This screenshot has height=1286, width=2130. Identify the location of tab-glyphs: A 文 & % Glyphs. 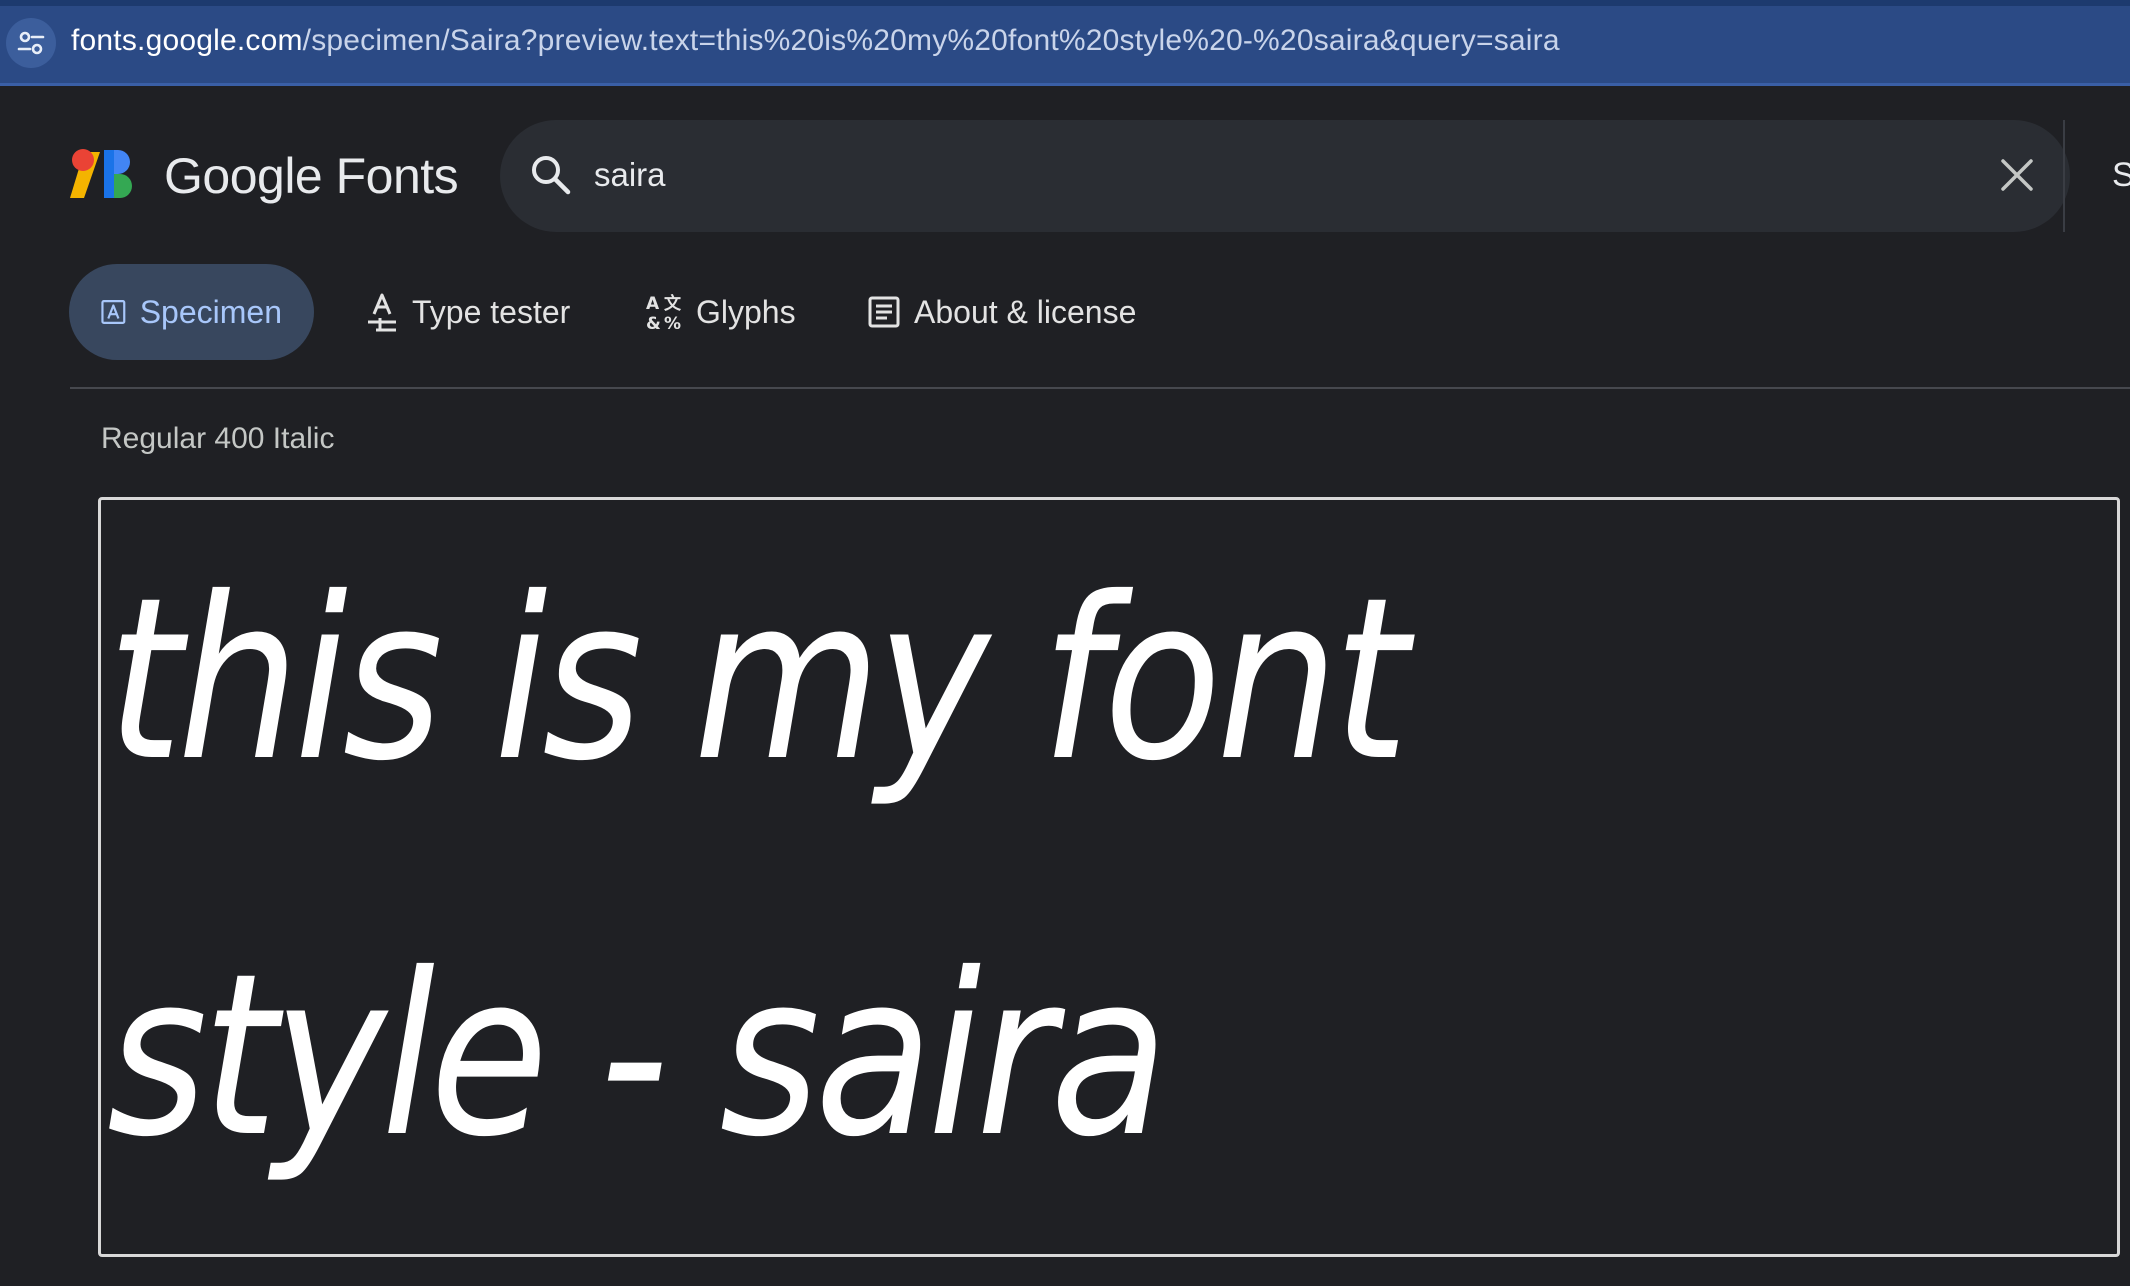
(721, 312).